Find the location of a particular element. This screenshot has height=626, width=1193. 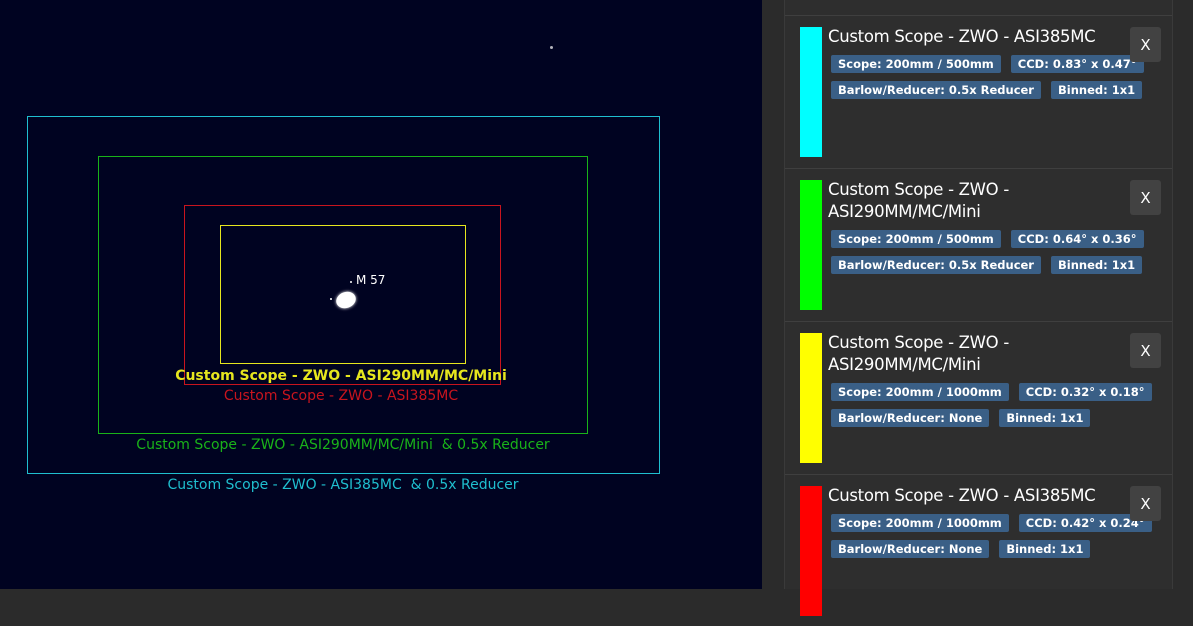

object-label: M 57 is located at coordinates (371, 280).